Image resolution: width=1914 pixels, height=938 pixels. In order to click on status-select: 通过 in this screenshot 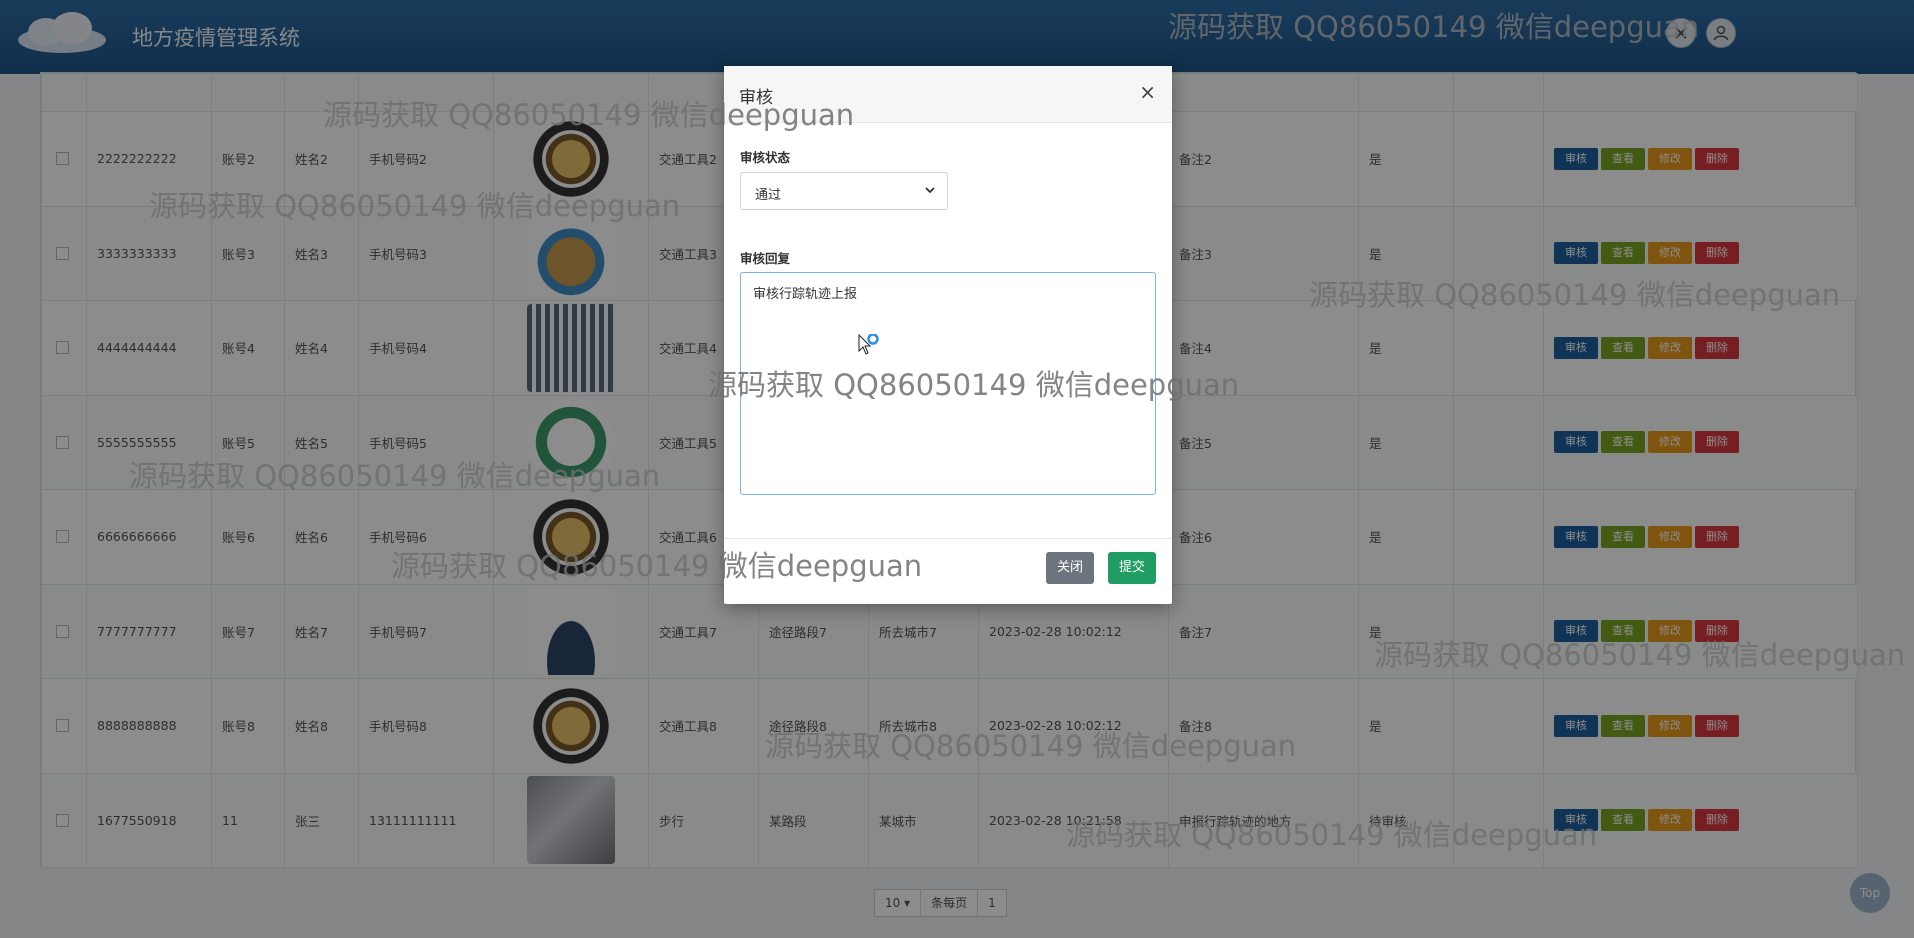, I will do `click(844, 191)`.